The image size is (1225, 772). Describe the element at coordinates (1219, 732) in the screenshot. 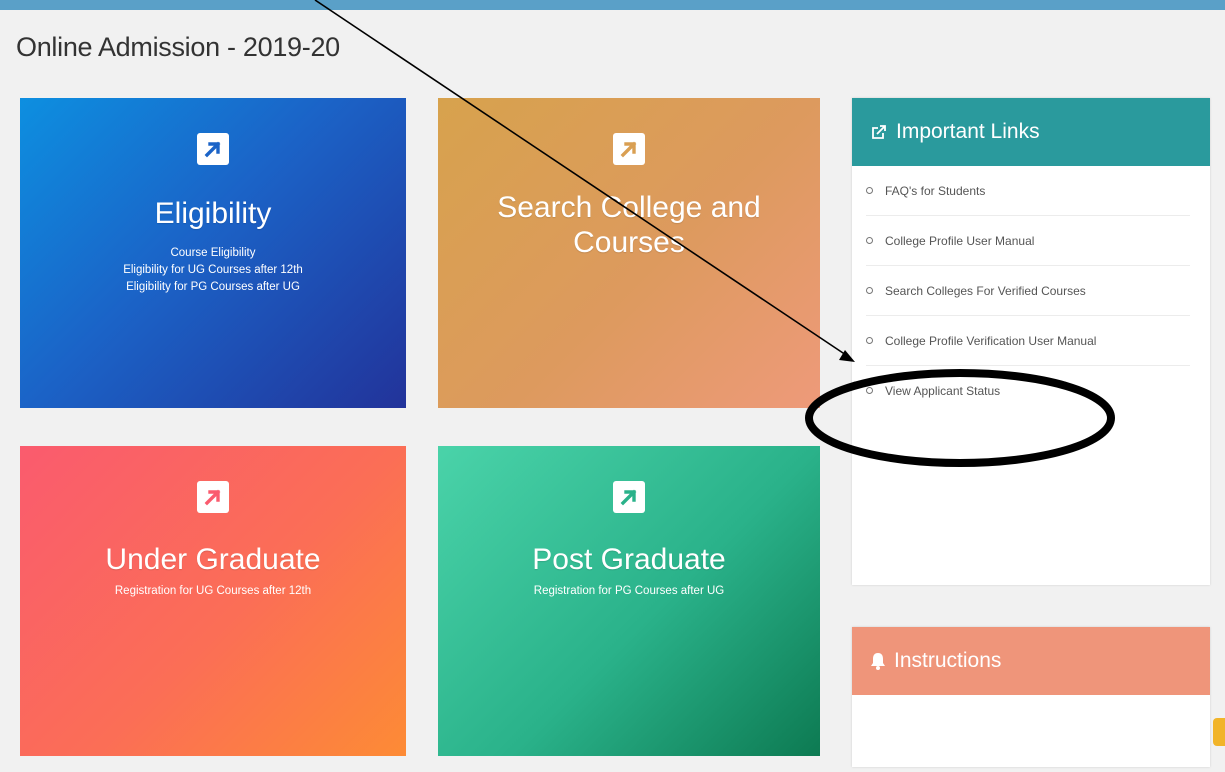

I see `corner-widget-tab` at that location.